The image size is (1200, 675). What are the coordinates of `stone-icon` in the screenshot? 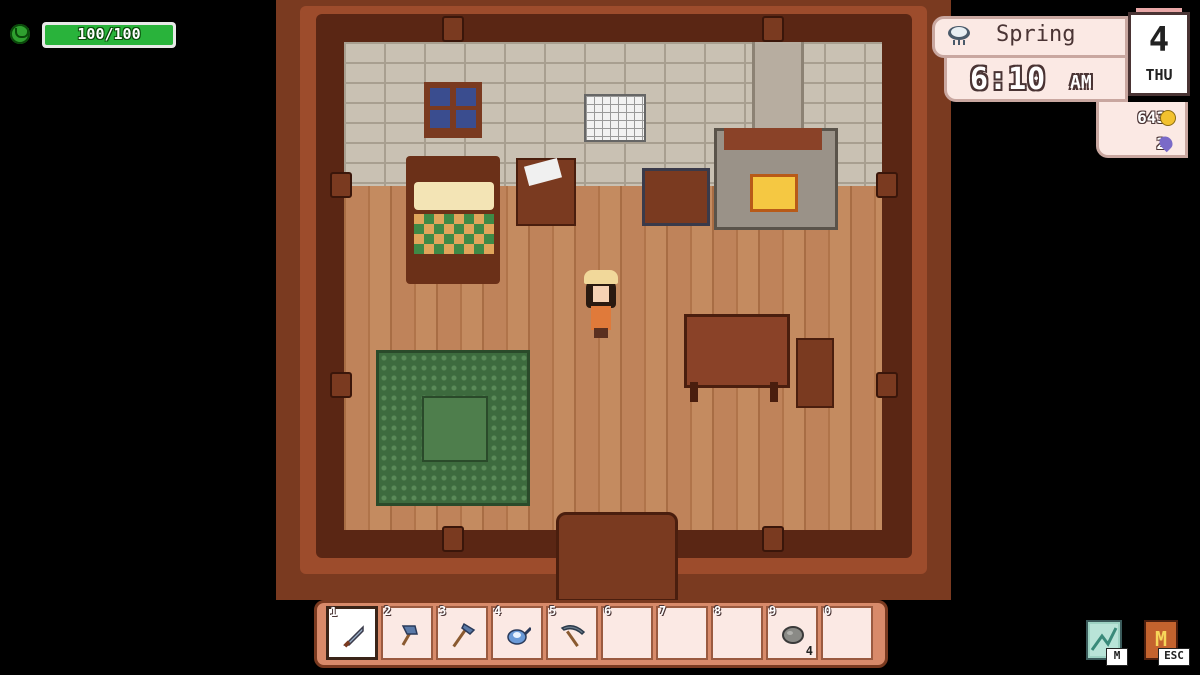 It's located at (793, 635).